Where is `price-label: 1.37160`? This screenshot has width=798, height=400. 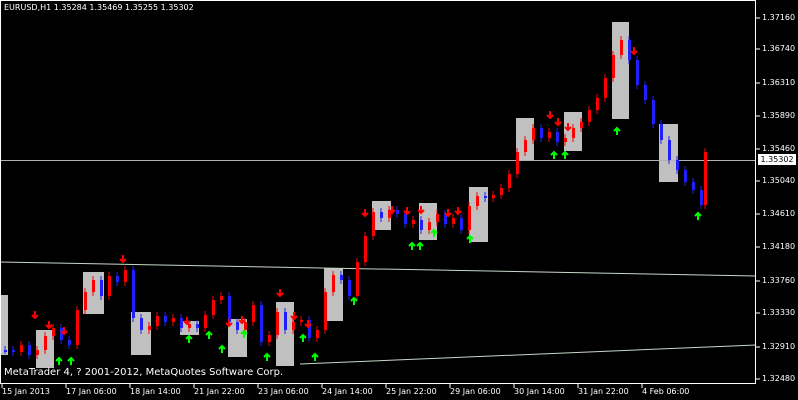 price-label: 1.37160 is located at coordinates (779, 17).